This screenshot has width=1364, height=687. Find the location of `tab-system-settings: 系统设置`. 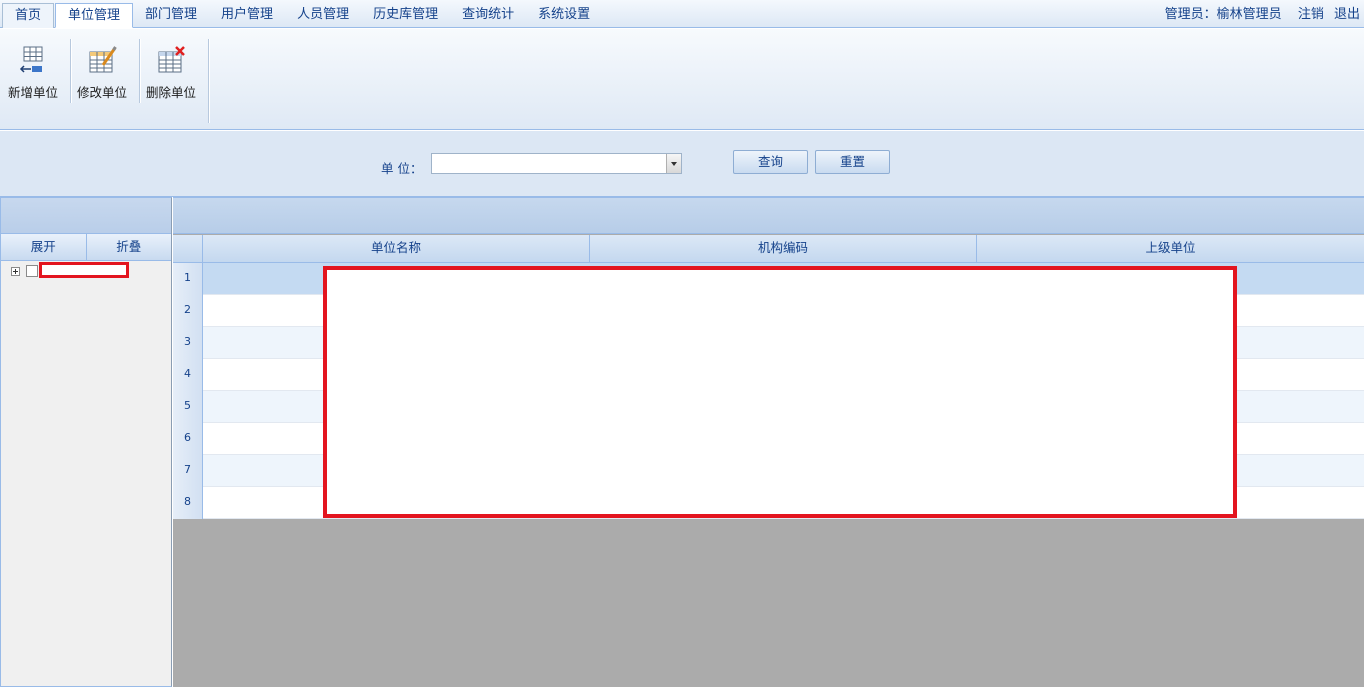

tab-system-settings: 系统设置 is located at coordinates (564, 15).